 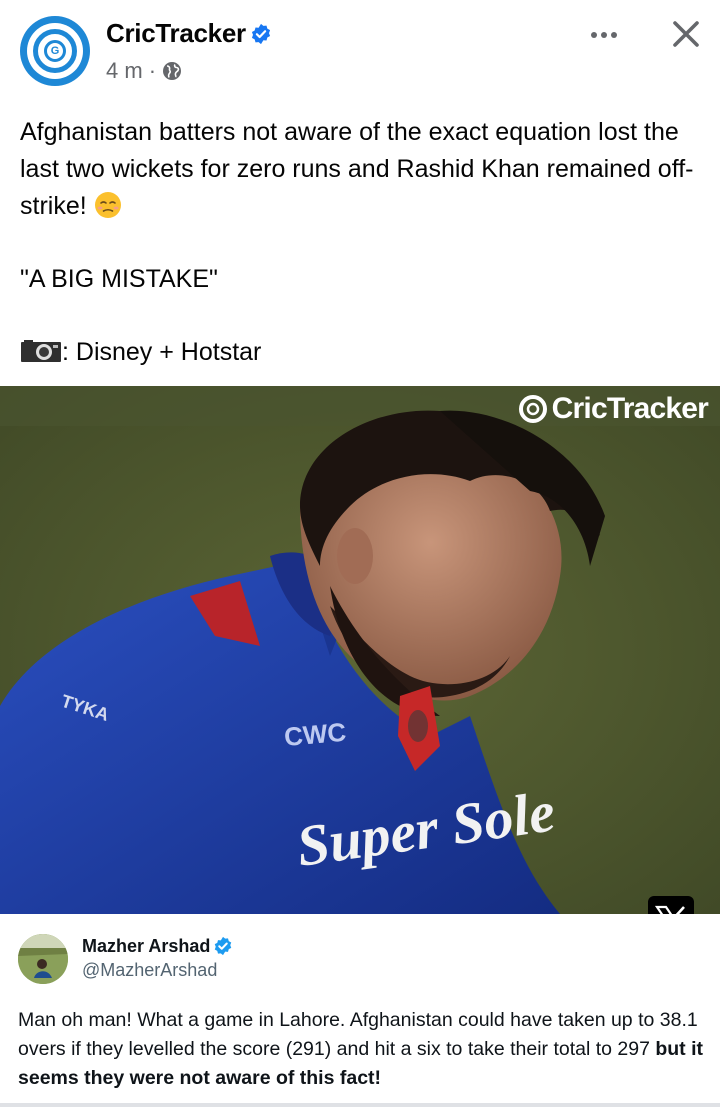 I want to click on globe-icon, so click(x=172, y=71).